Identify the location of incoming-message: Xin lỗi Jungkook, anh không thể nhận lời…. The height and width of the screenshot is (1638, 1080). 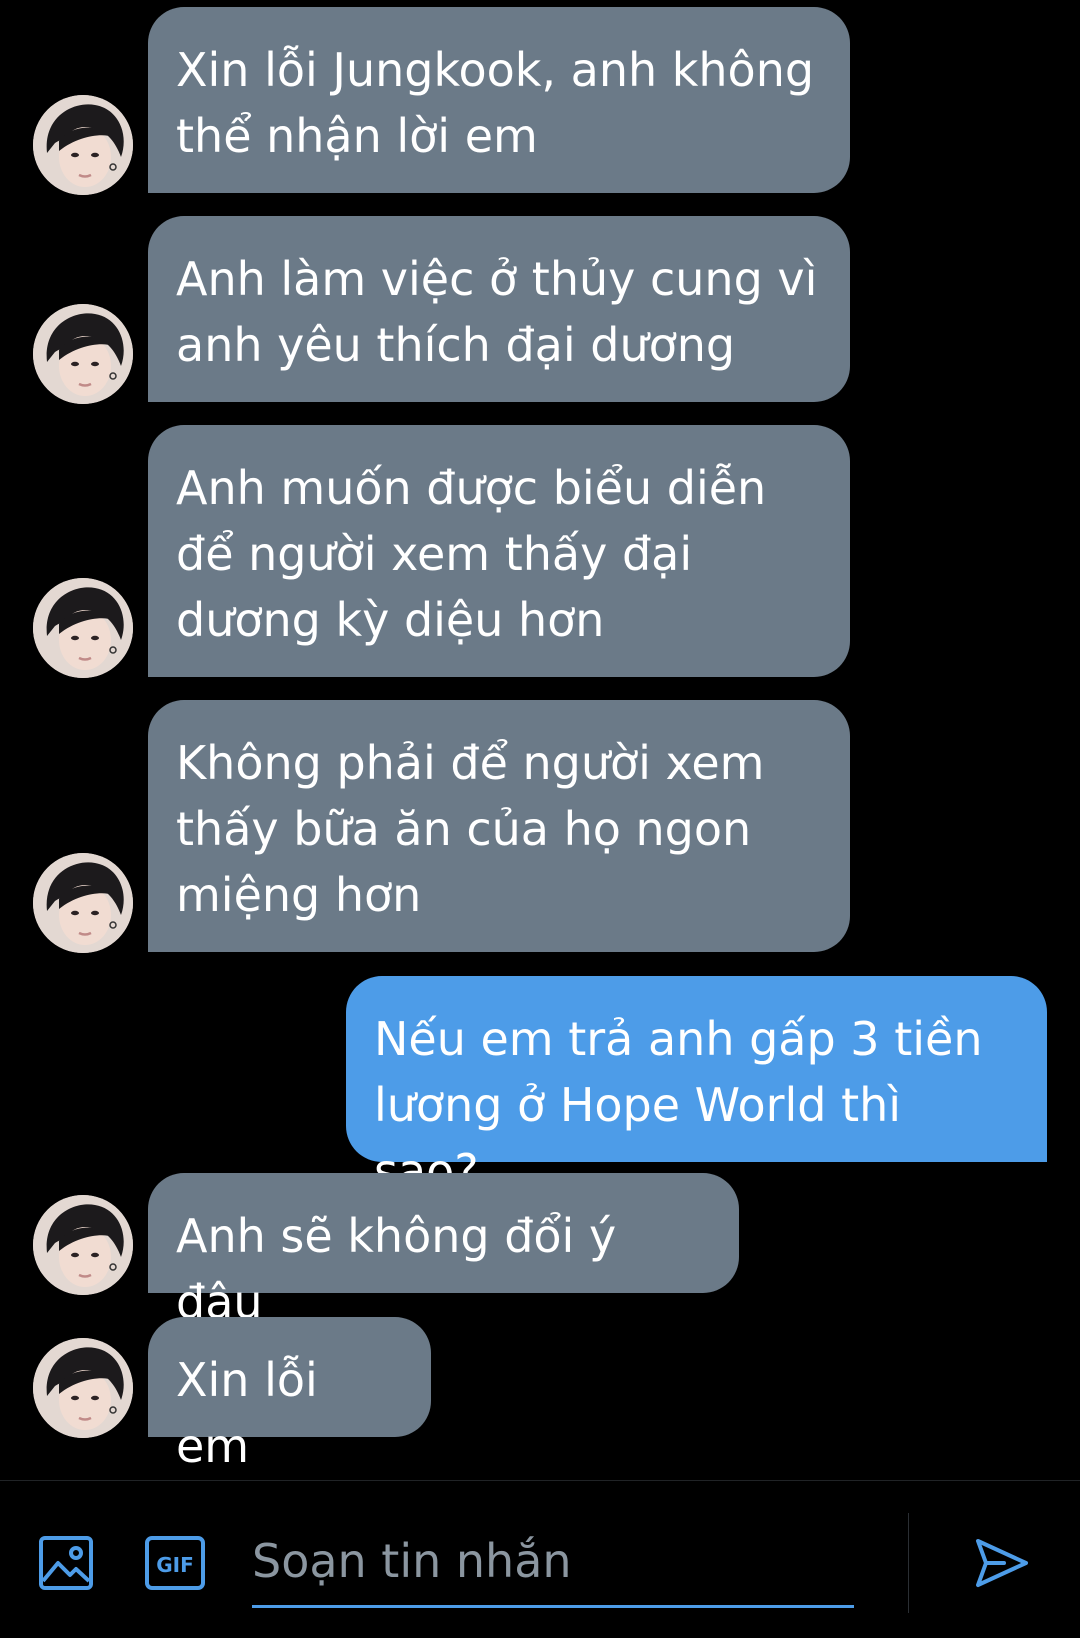
(499, 100).